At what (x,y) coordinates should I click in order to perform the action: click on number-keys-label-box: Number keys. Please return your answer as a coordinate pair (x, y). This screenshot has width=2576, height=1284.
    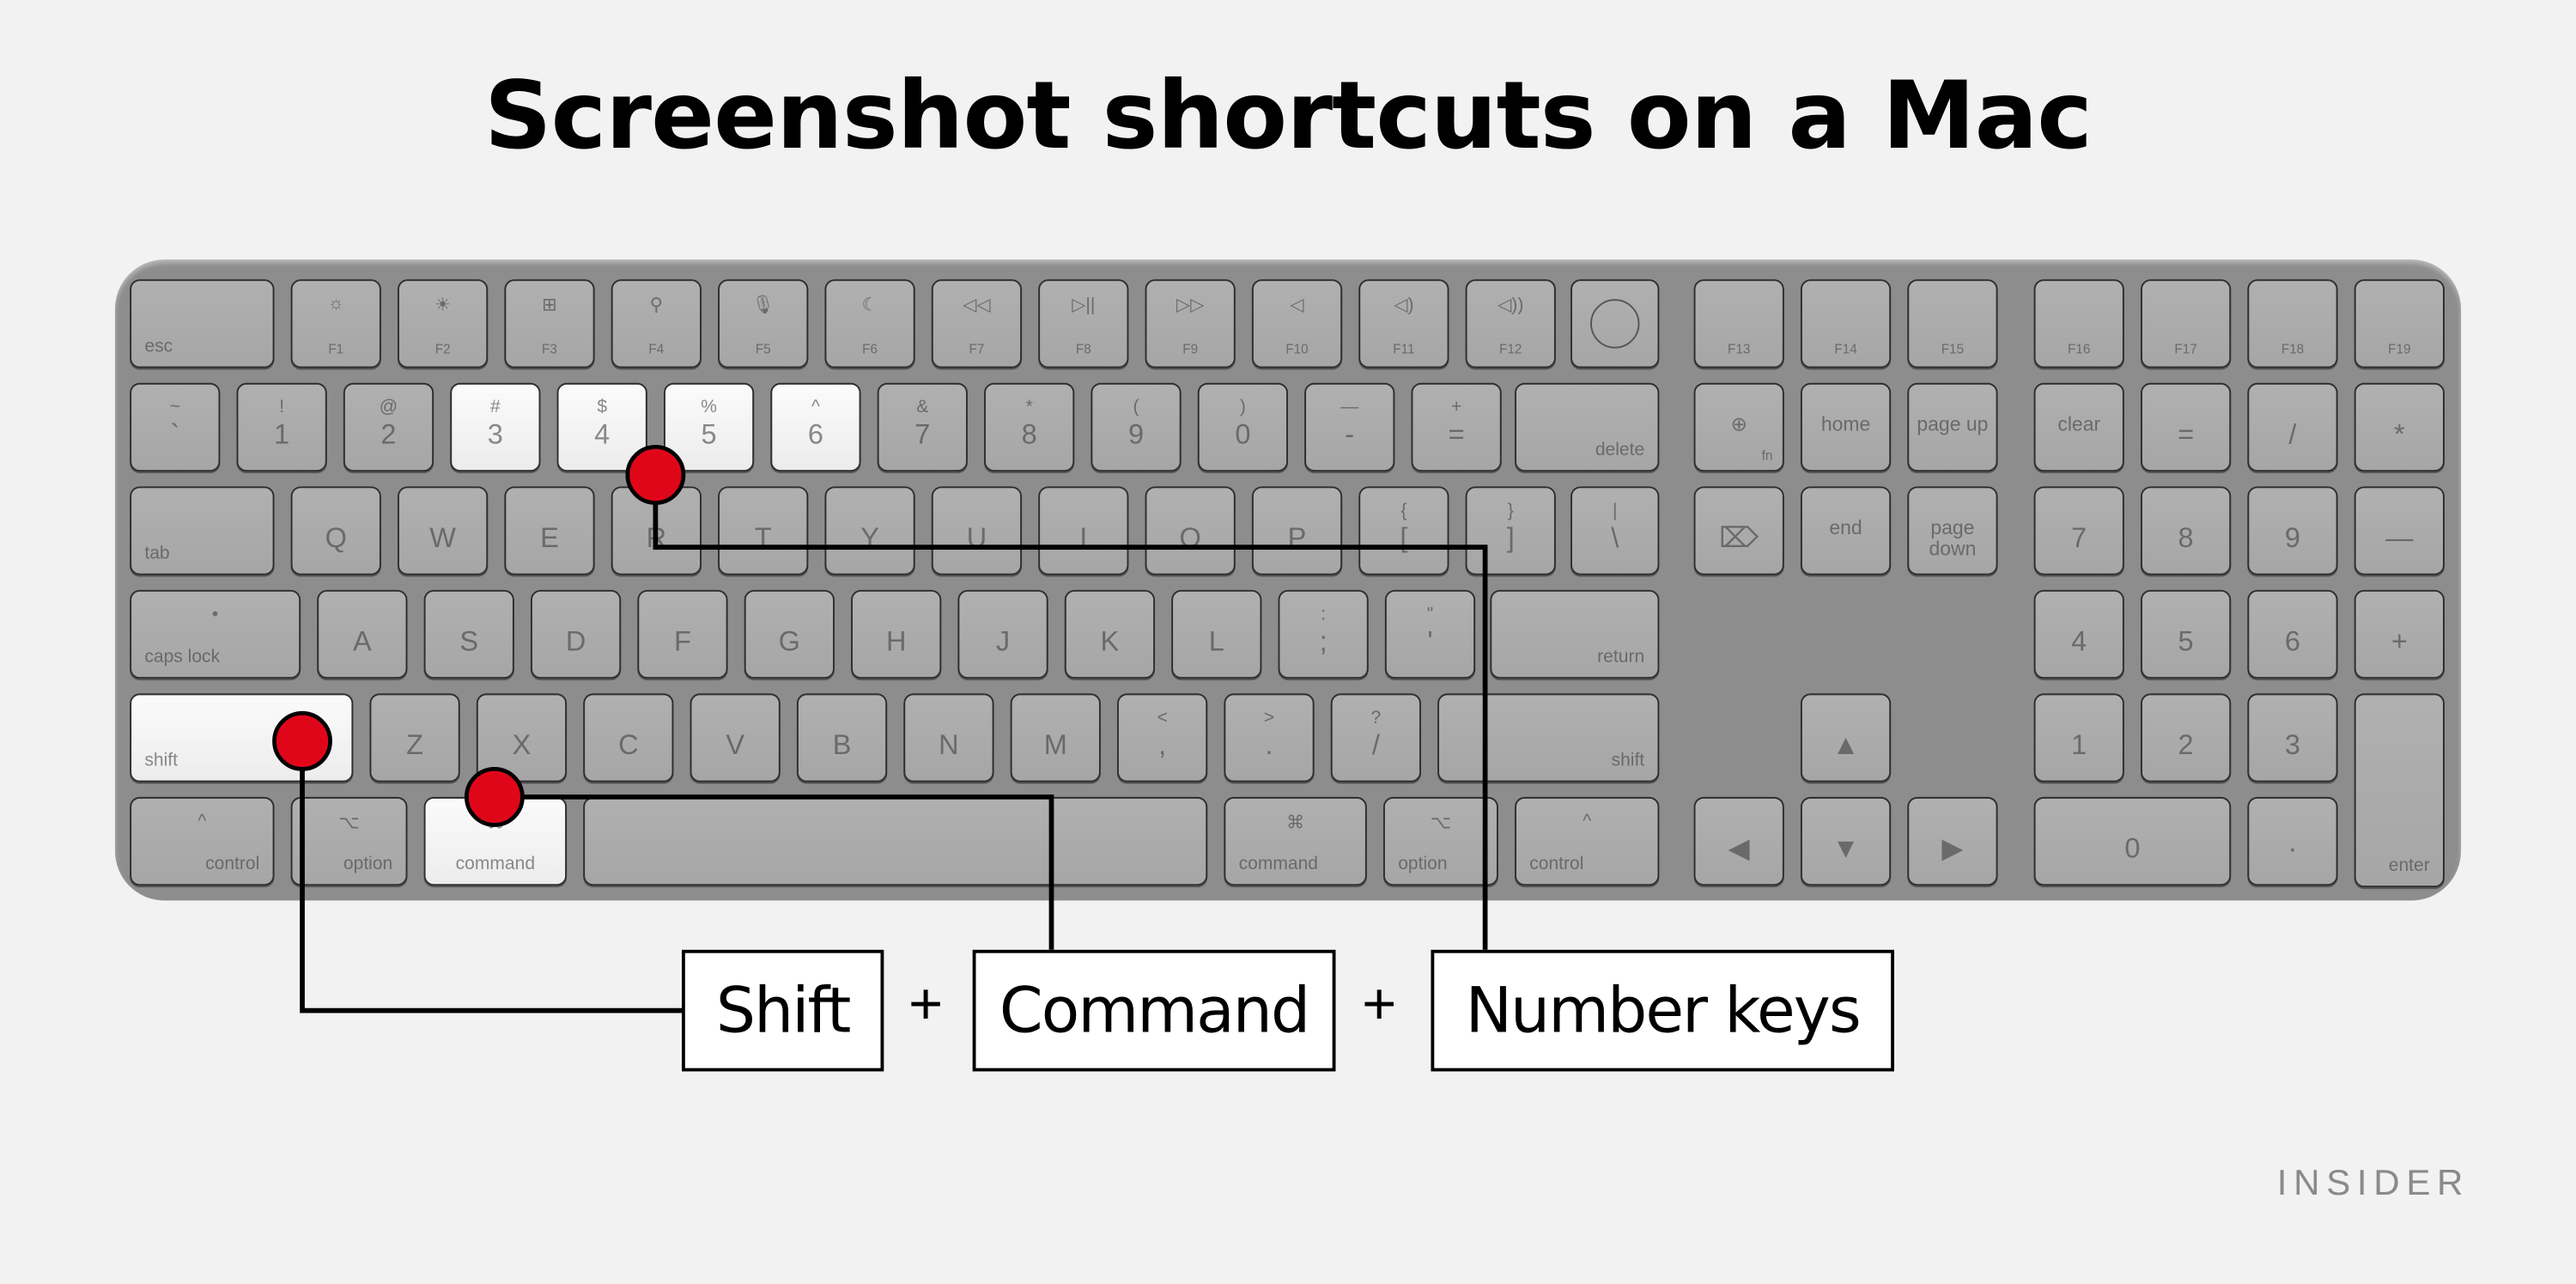
    Looking at the image, I should click on (1663, 1010).